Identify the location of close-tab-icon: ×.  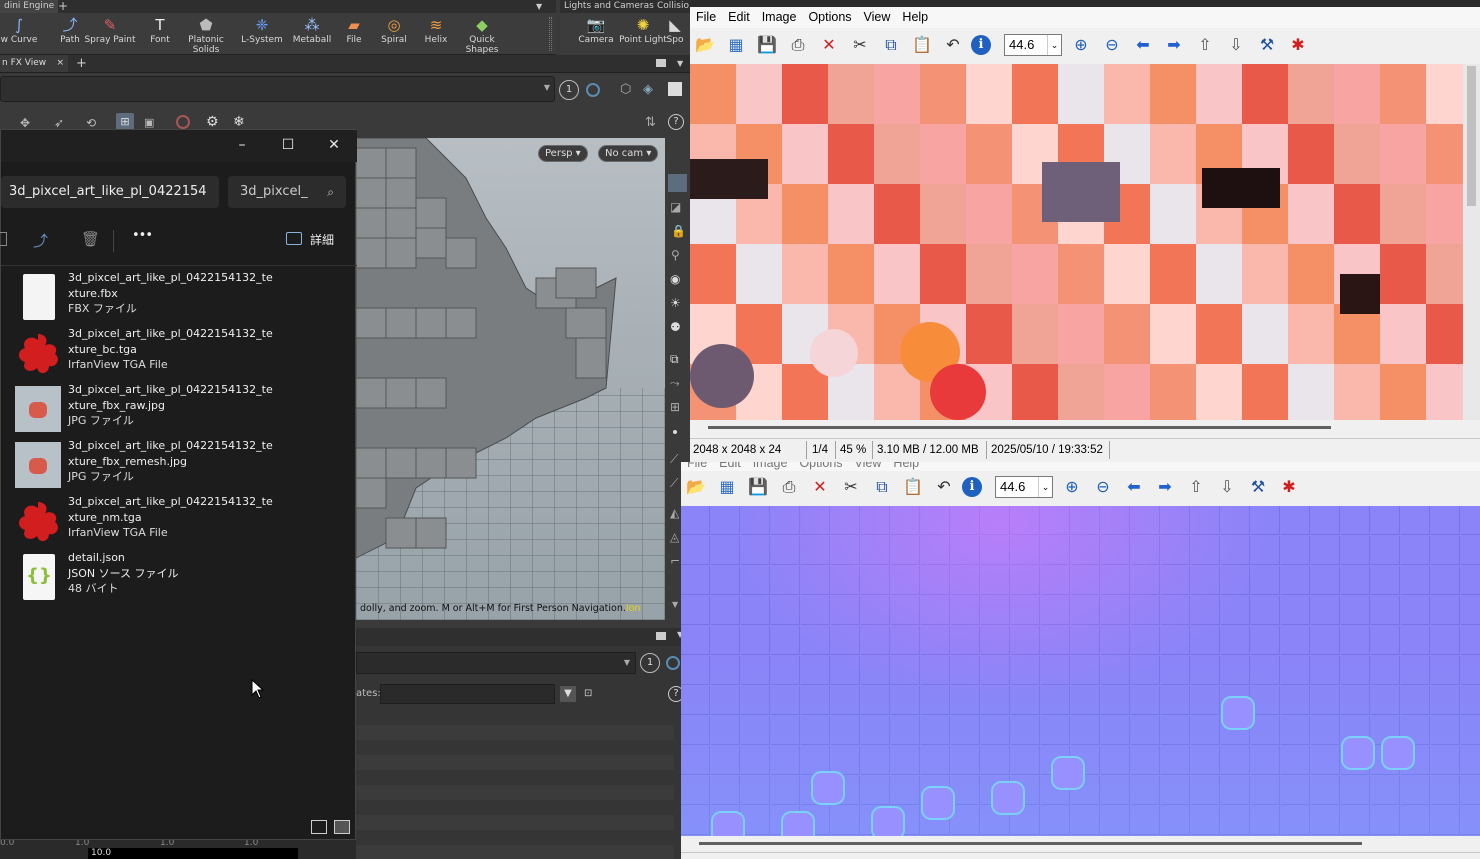
(60, 63).